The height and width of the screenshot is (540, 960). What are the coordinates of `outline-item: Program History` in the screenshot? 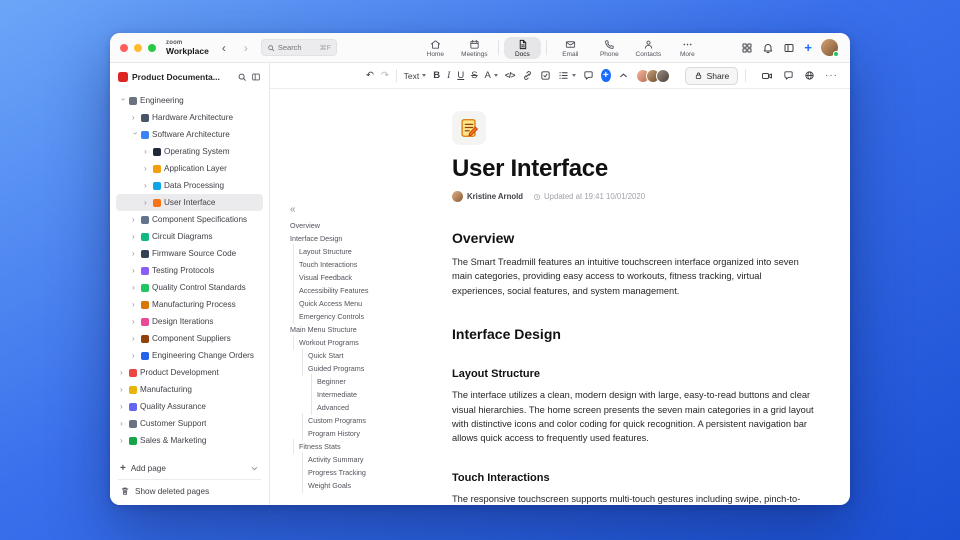 It's located at (367, 433).